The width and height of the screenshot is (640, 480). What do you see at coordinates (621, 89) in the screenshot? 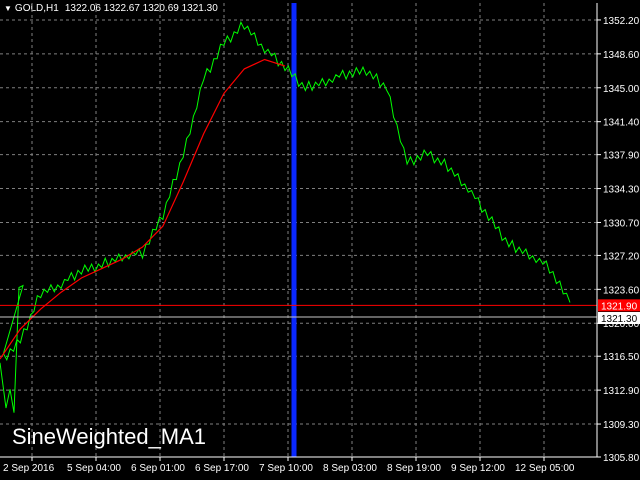
I see `price-tick-label: 1345.00` at bounding box center [621, 89].